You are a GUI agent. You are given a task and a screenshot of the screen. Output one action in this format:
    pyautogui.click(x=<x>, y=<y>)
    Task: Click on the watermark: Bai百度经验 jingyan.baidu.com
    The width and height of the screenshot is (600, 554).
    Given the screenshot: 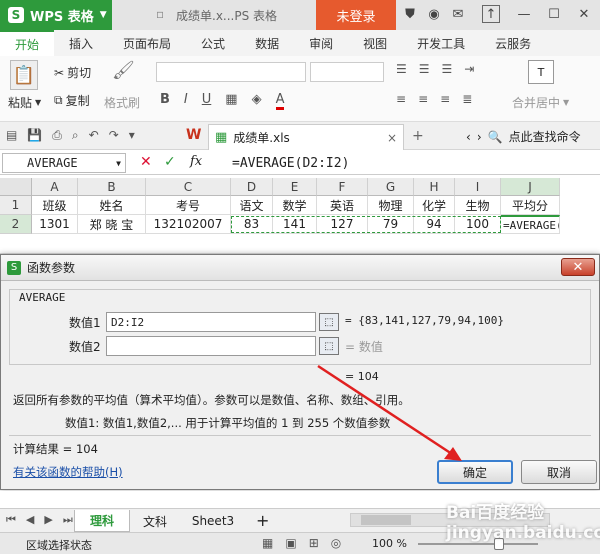 What is the action you would take?
    pyautogui.click(x=523, y=523)
    